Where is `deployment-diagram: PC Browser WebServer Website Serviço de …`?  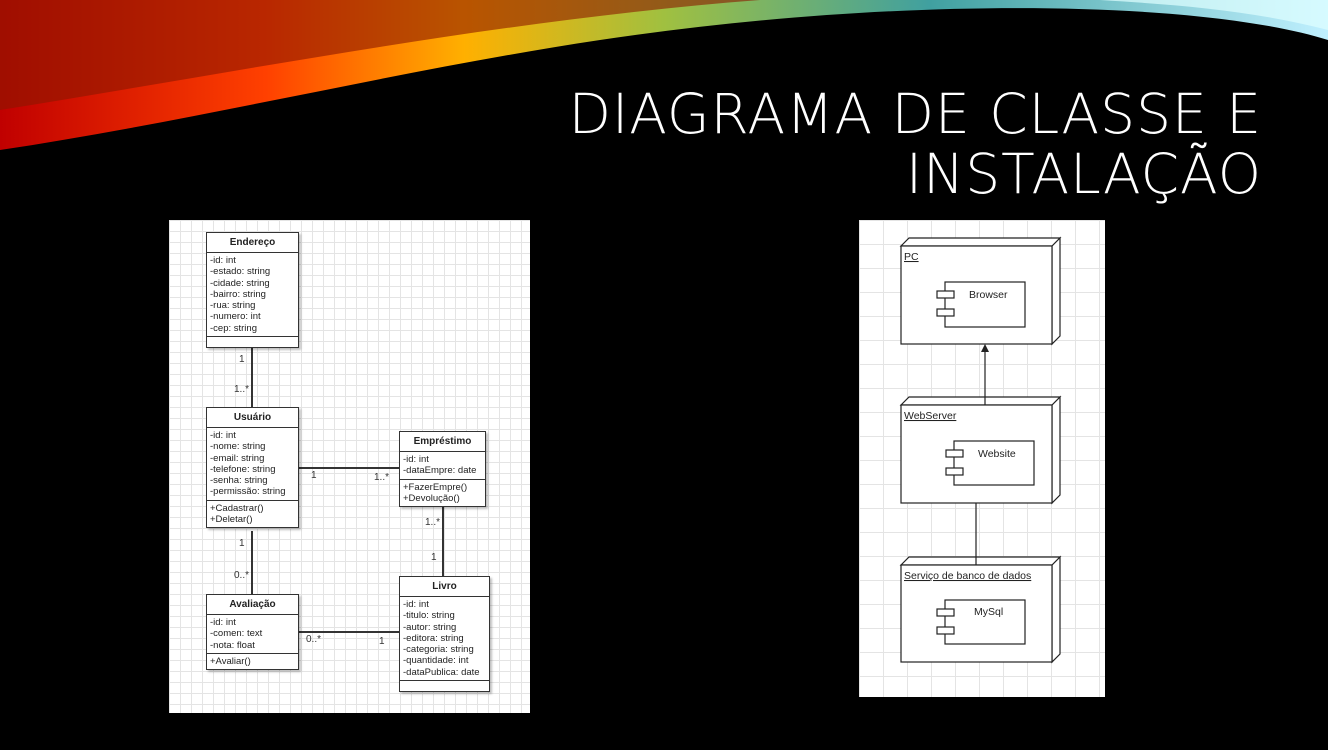 deployment-diagram: PC Browser WebServer Website Serviço de … is located at coordinates (982, 458).